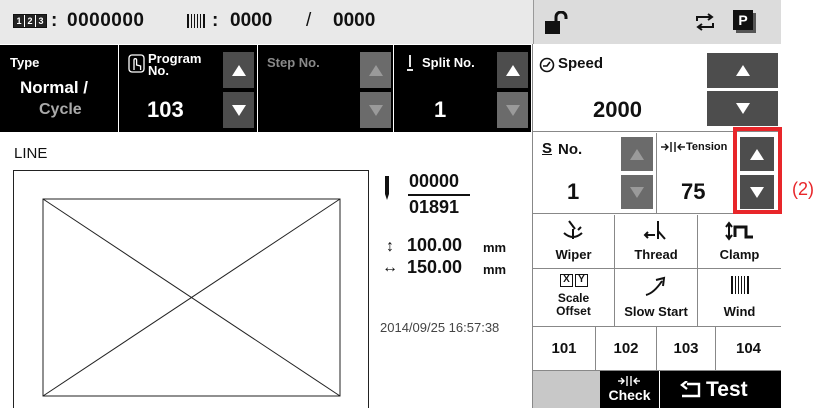  Describe the element at coordinates (745, 22) in the screenshot. I see `p-icon: P` at that location.